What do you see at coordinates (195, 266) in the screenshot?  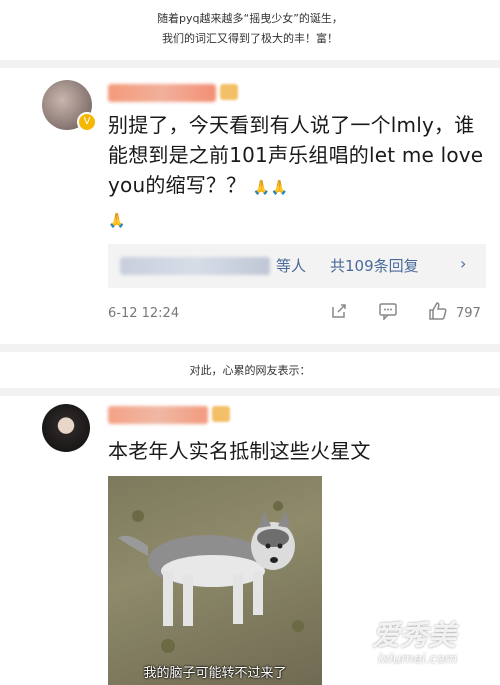 I see `reply-usernames-blurred` at bounding box center [195, 266].